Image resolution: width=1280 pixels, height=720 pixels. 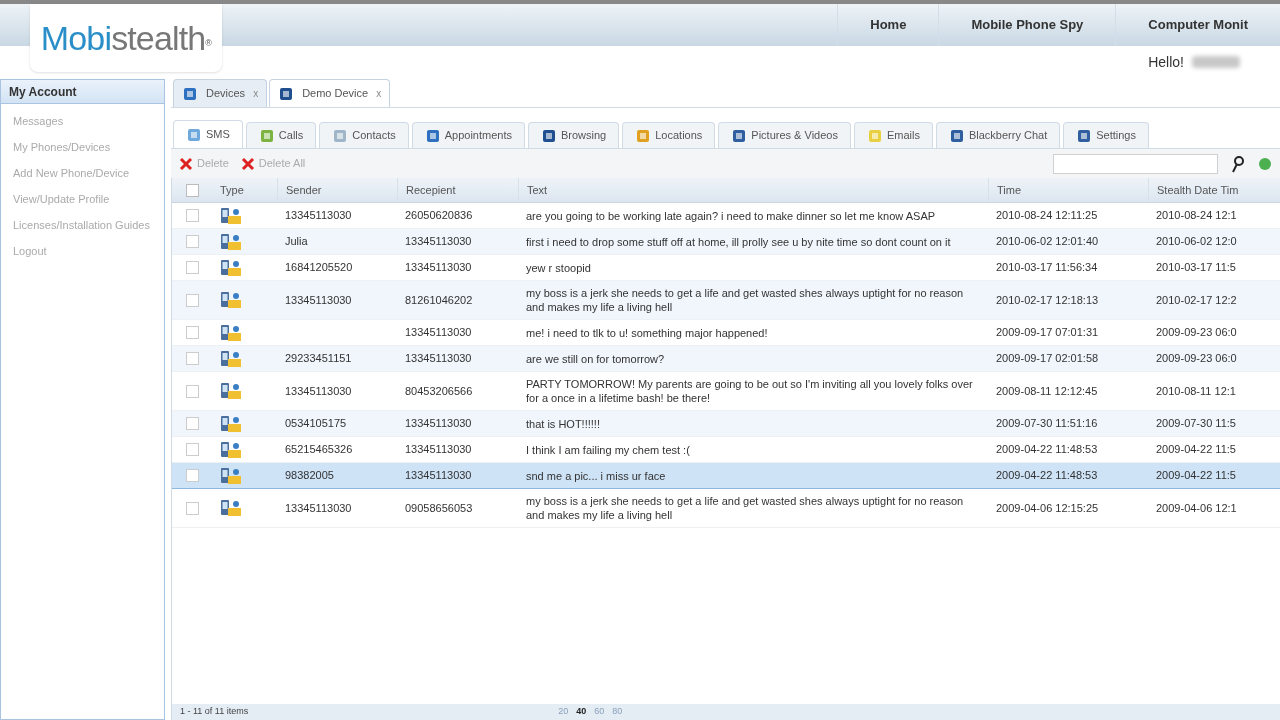 What do you see at coordinates (192, 190) in the screenshot?
I see `select-all-checkbox` at bounding box center [192, 190].